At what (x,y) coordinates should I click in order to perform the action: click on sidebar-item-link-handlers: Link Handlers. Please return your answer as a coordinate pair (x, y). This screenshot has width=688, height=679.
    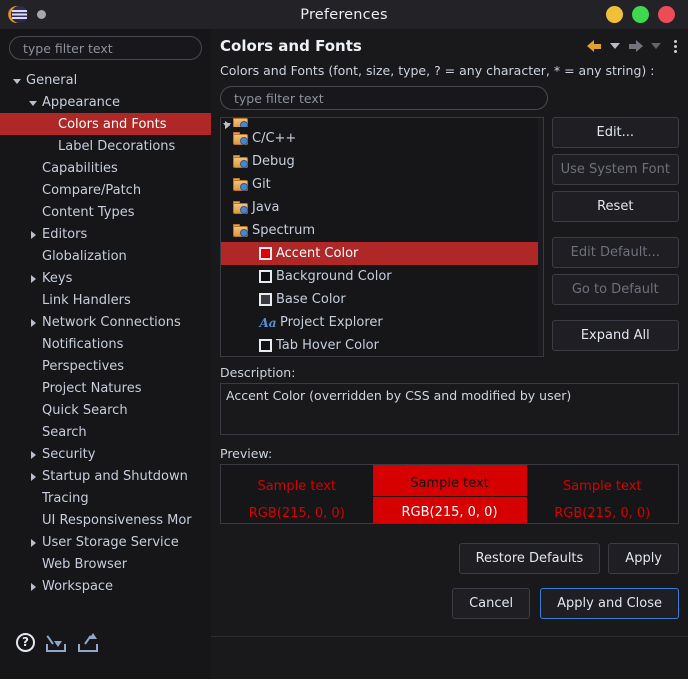
    Looking at the image, I should click on (105, 300).